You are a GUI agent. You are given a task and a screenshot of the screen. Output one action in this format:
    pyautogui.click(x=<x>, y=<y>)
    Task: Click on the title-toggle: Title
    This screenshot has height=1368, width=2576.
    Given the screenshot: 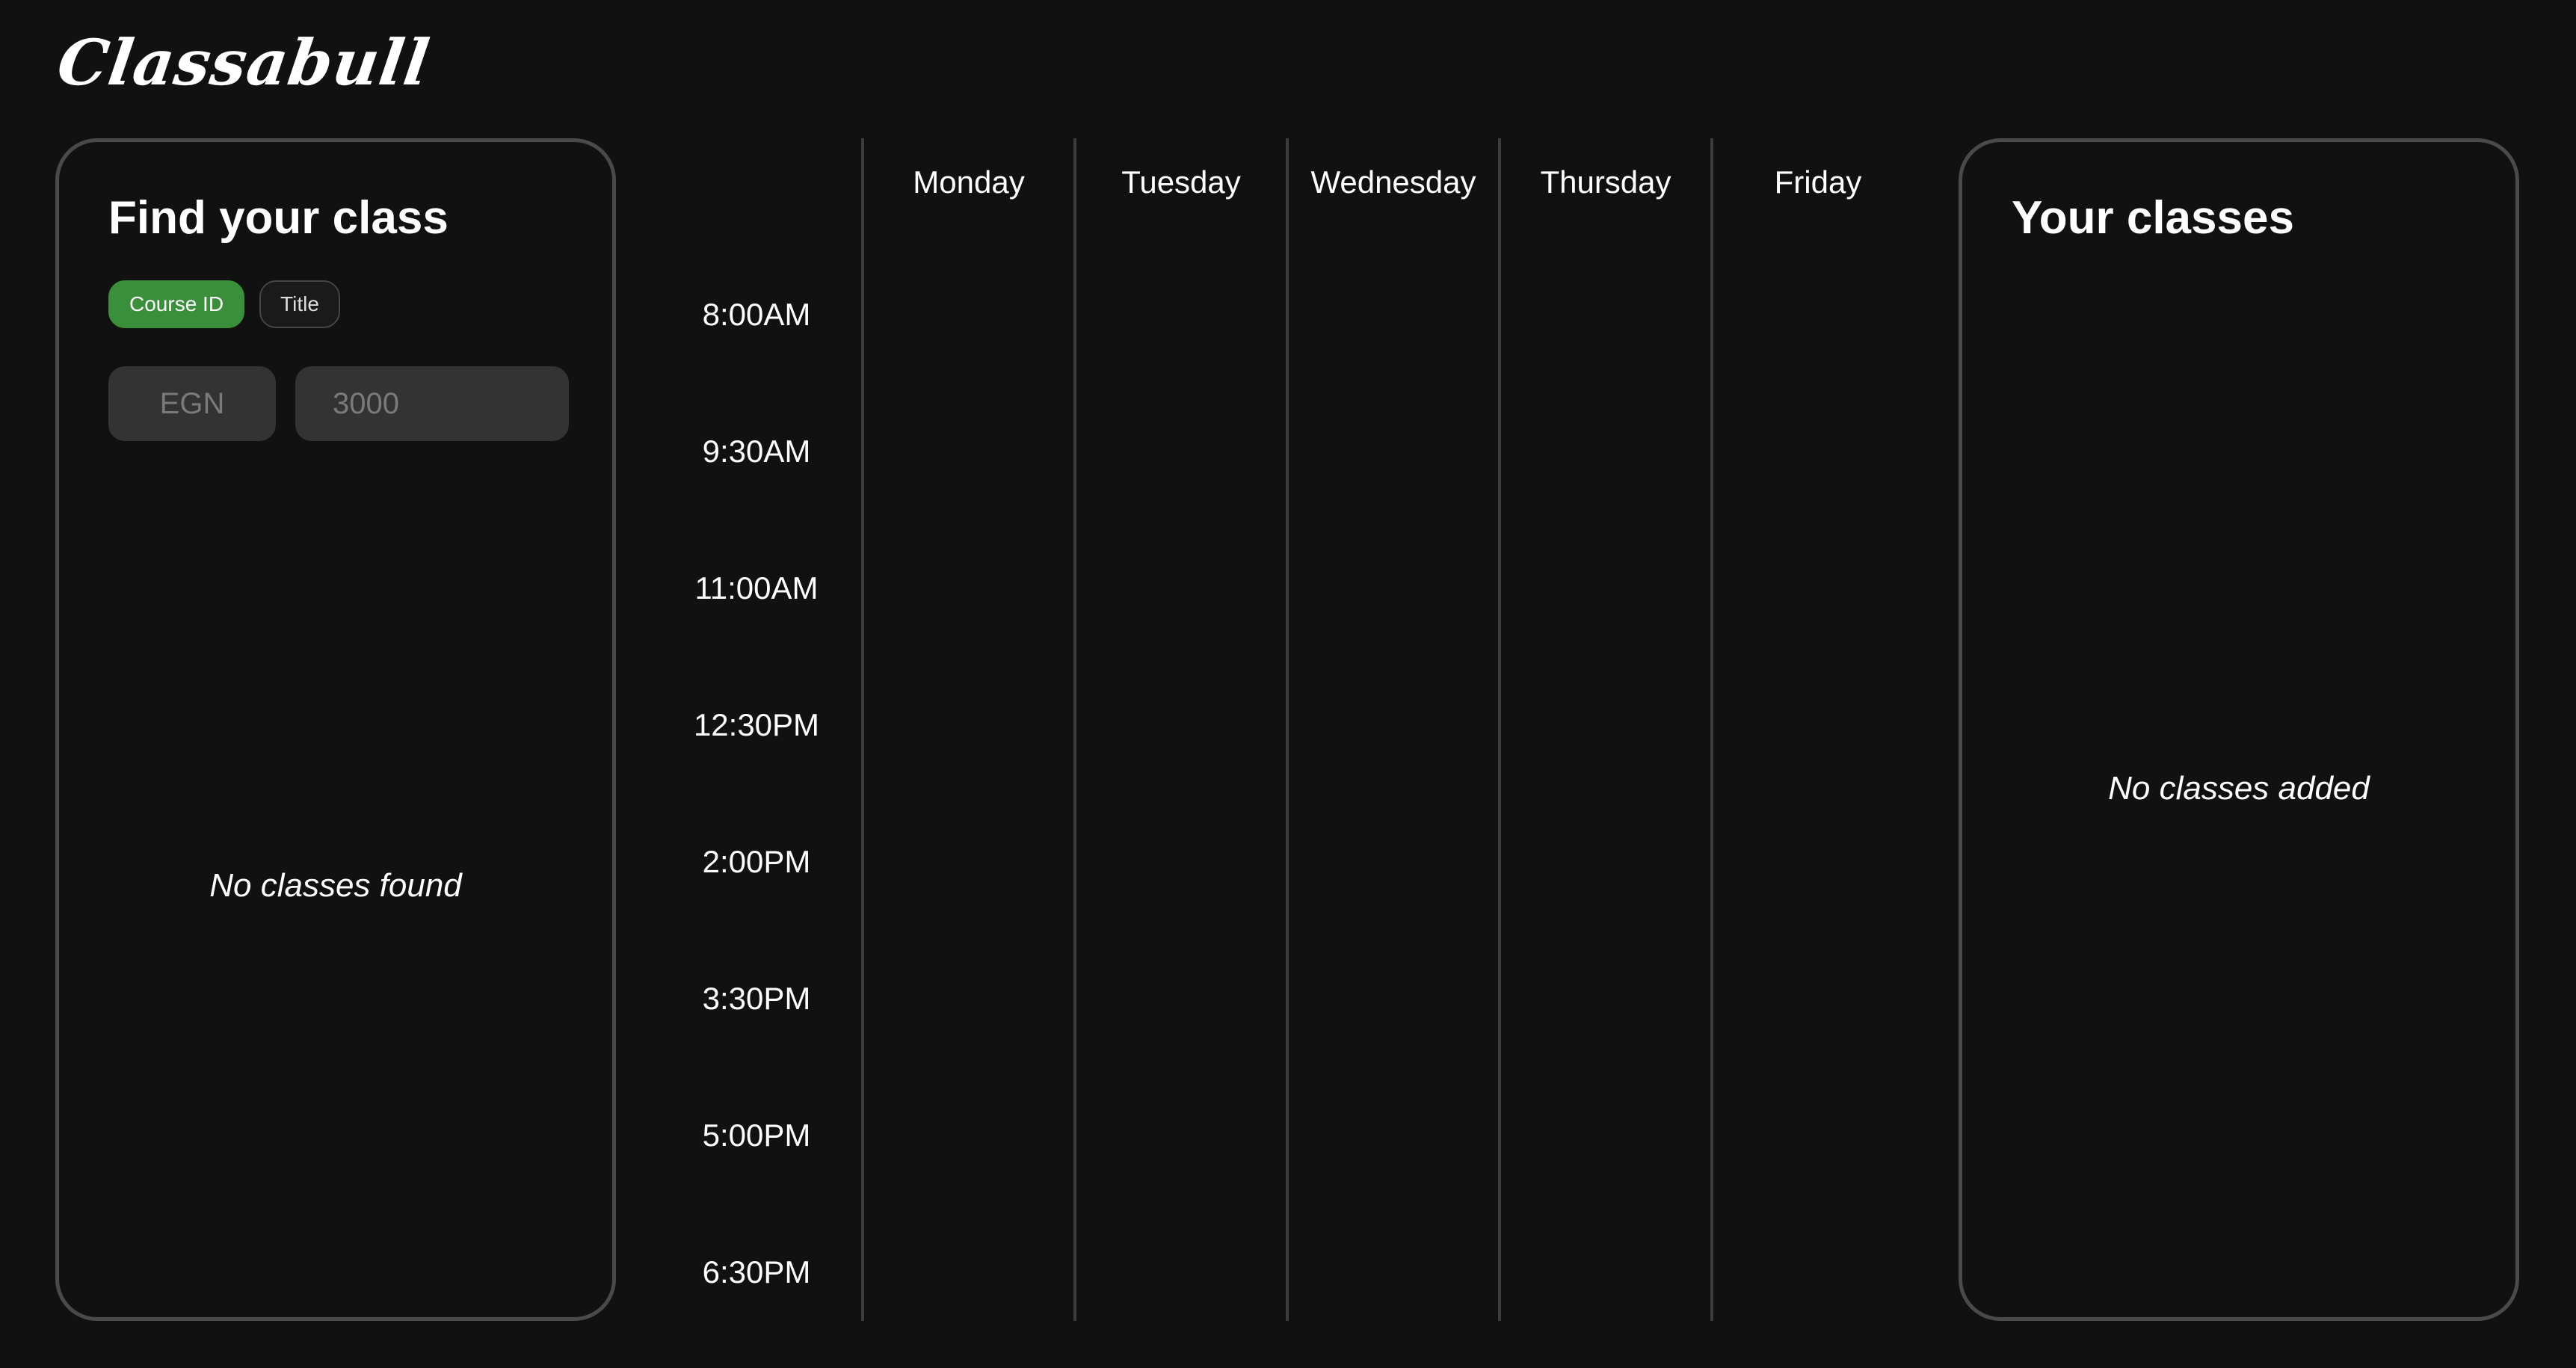 What is the action you would take?
    pyautogui.click(x=299, y=304)
    